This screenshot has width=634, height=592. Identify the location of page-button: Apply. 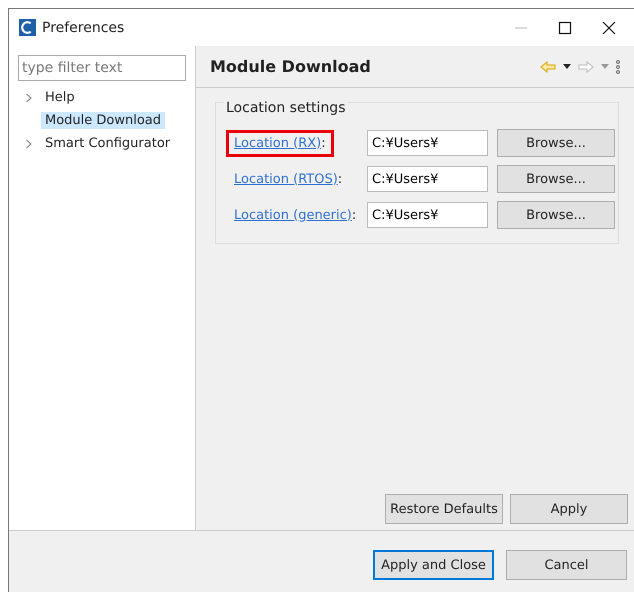
(569, 509).